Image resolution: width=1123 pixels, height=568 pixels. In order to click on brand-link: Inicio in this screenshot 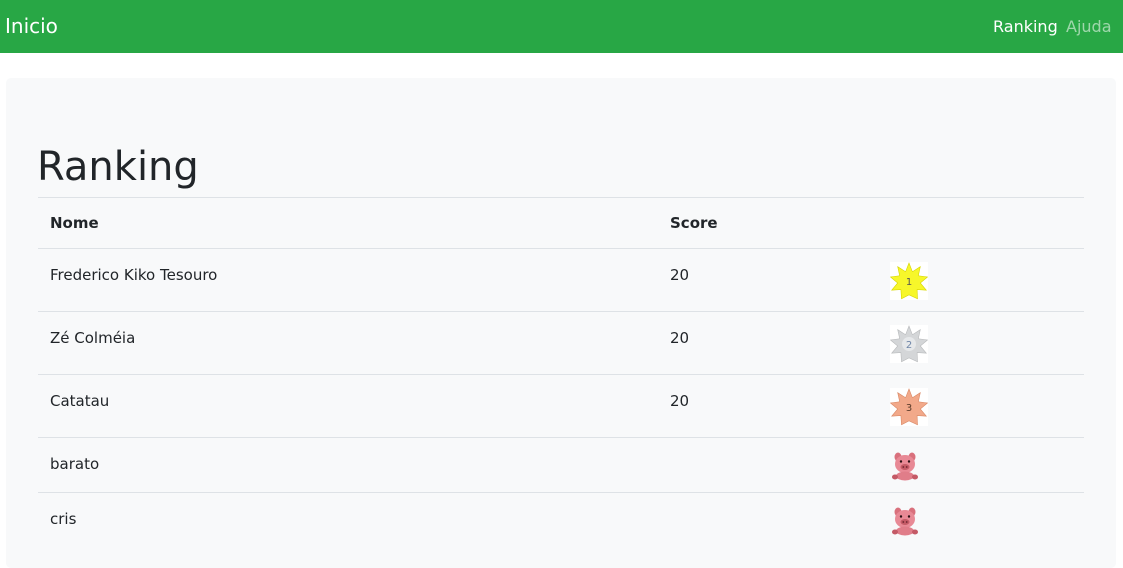, I will do `click(31, 26)`.